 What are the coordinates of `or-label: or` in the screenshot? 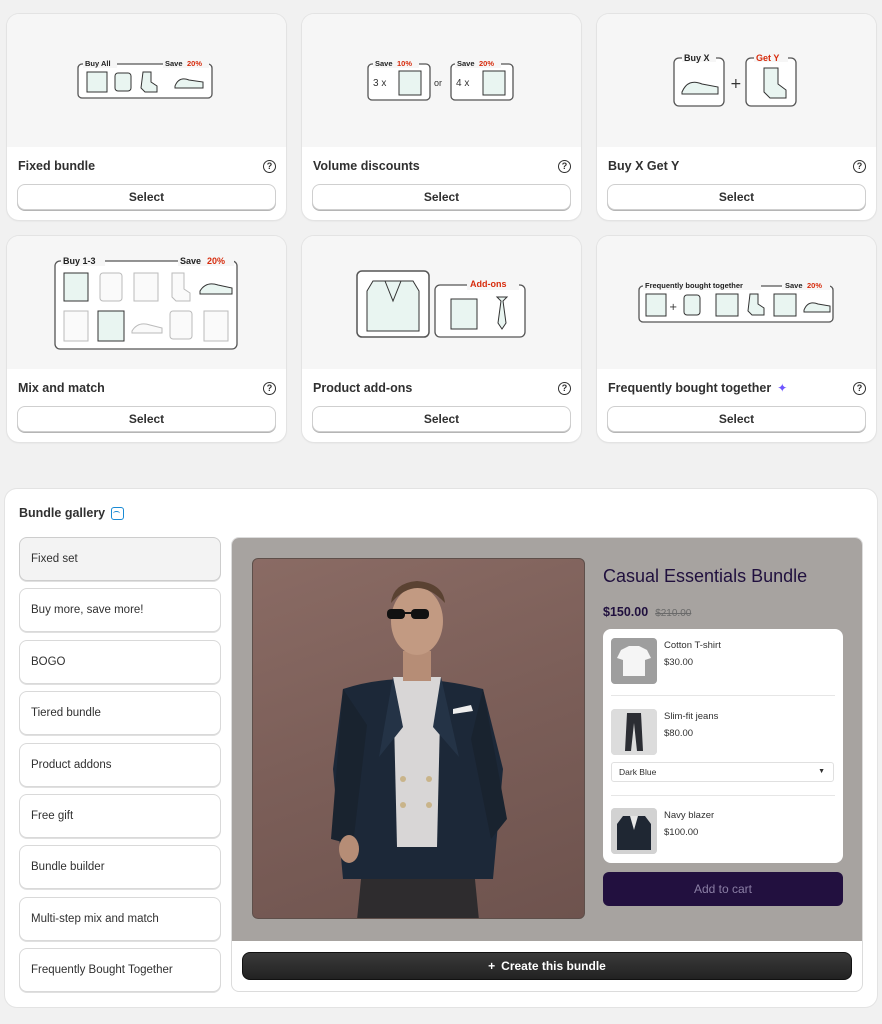 It's located at (438, 83).